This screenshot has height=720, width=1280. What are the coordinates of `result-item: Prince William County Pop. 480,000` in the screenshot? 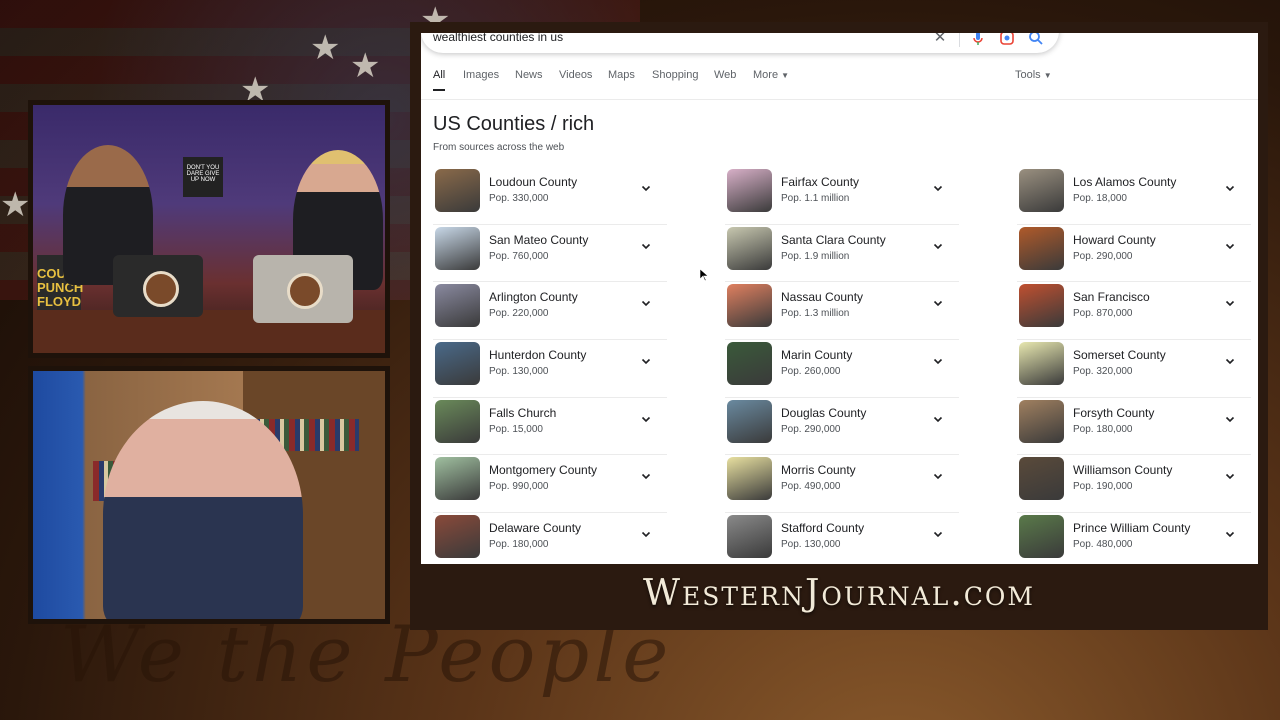 It's located at (1134, 538).